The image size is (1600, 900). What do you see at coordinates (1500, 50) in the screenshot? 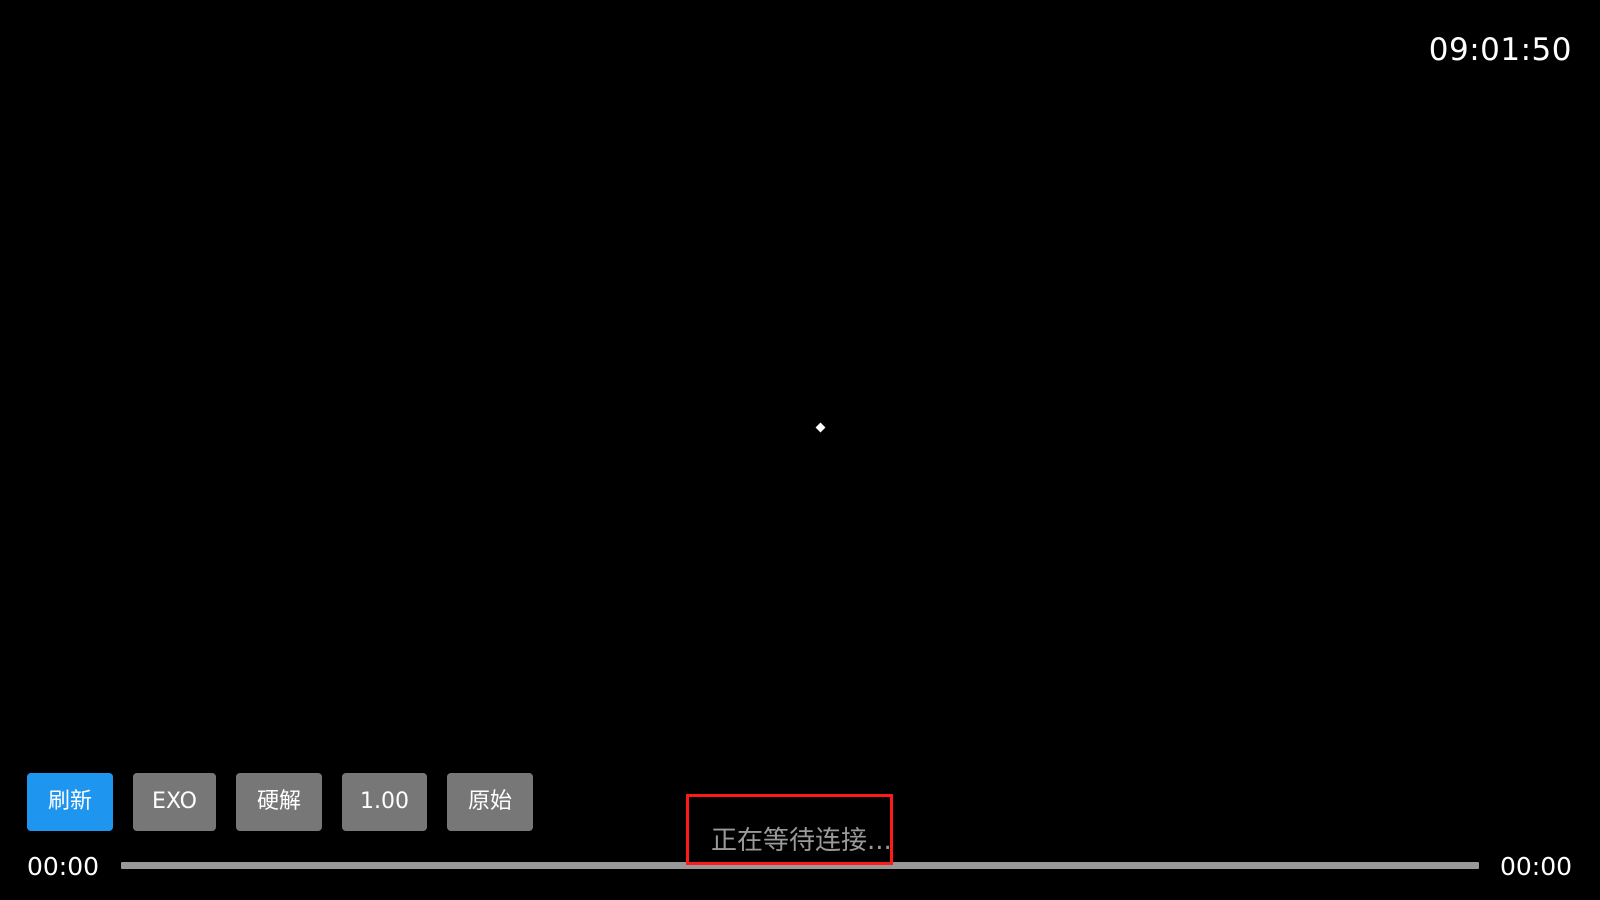
I see `system-clock: 09:01:50` at bounding box center [1500, 50].